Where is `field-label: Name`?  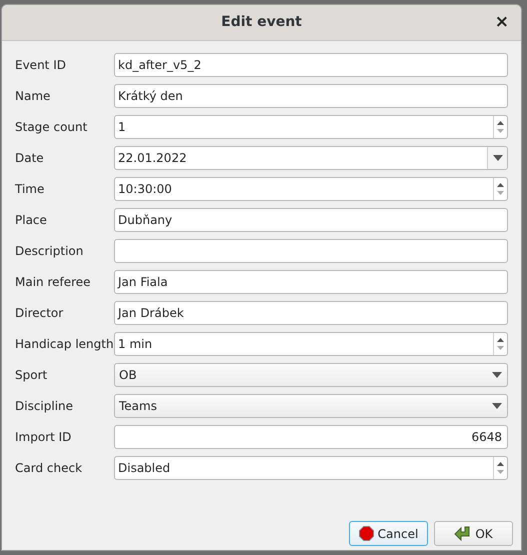 field-label: Name is located at coordinates (33, 96).